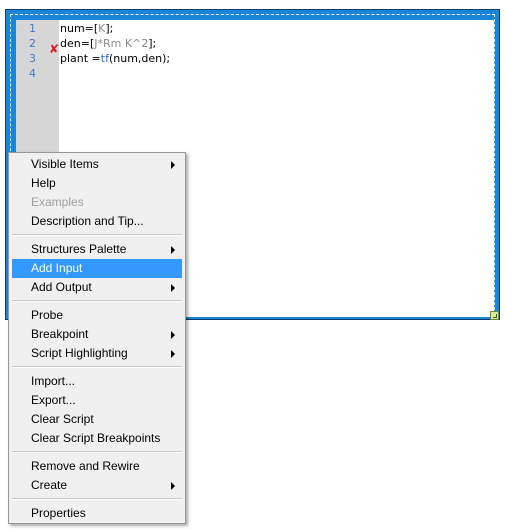  Describe the element at coordinates (97, 287) in the screenshot. I see `menu-item-add-output: Add Output` at that location.